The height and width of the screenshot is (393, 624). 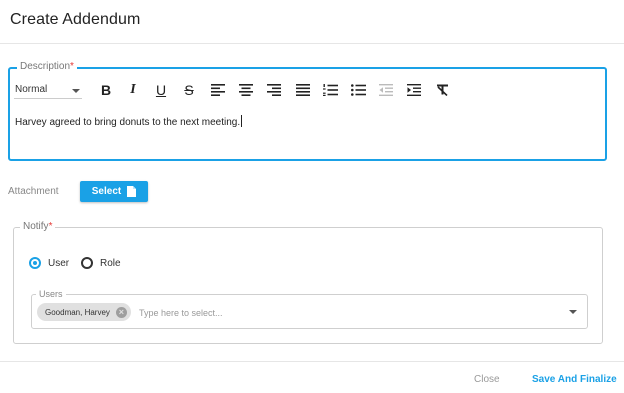 I want to click on strikethrough-button: S, so click(x=189, y=90).